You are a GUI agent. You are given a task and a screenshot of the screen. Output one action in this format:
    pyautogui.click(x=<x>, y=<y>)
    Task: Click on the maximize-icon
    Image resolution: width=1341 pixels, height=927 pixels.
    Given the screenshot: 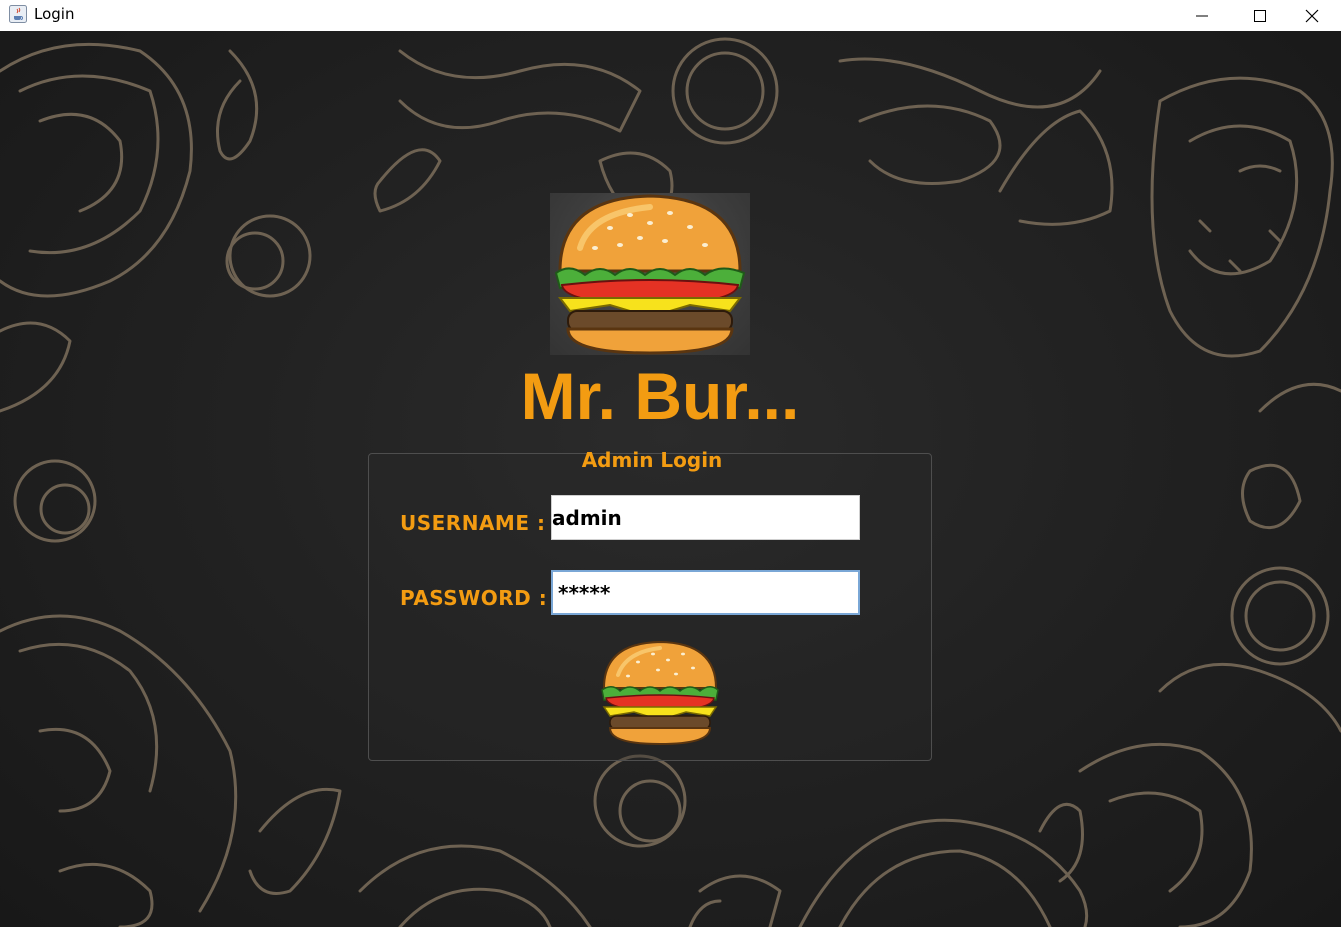 What is the action you would take?
    pyautogui.click(x=1260, y=15)
    